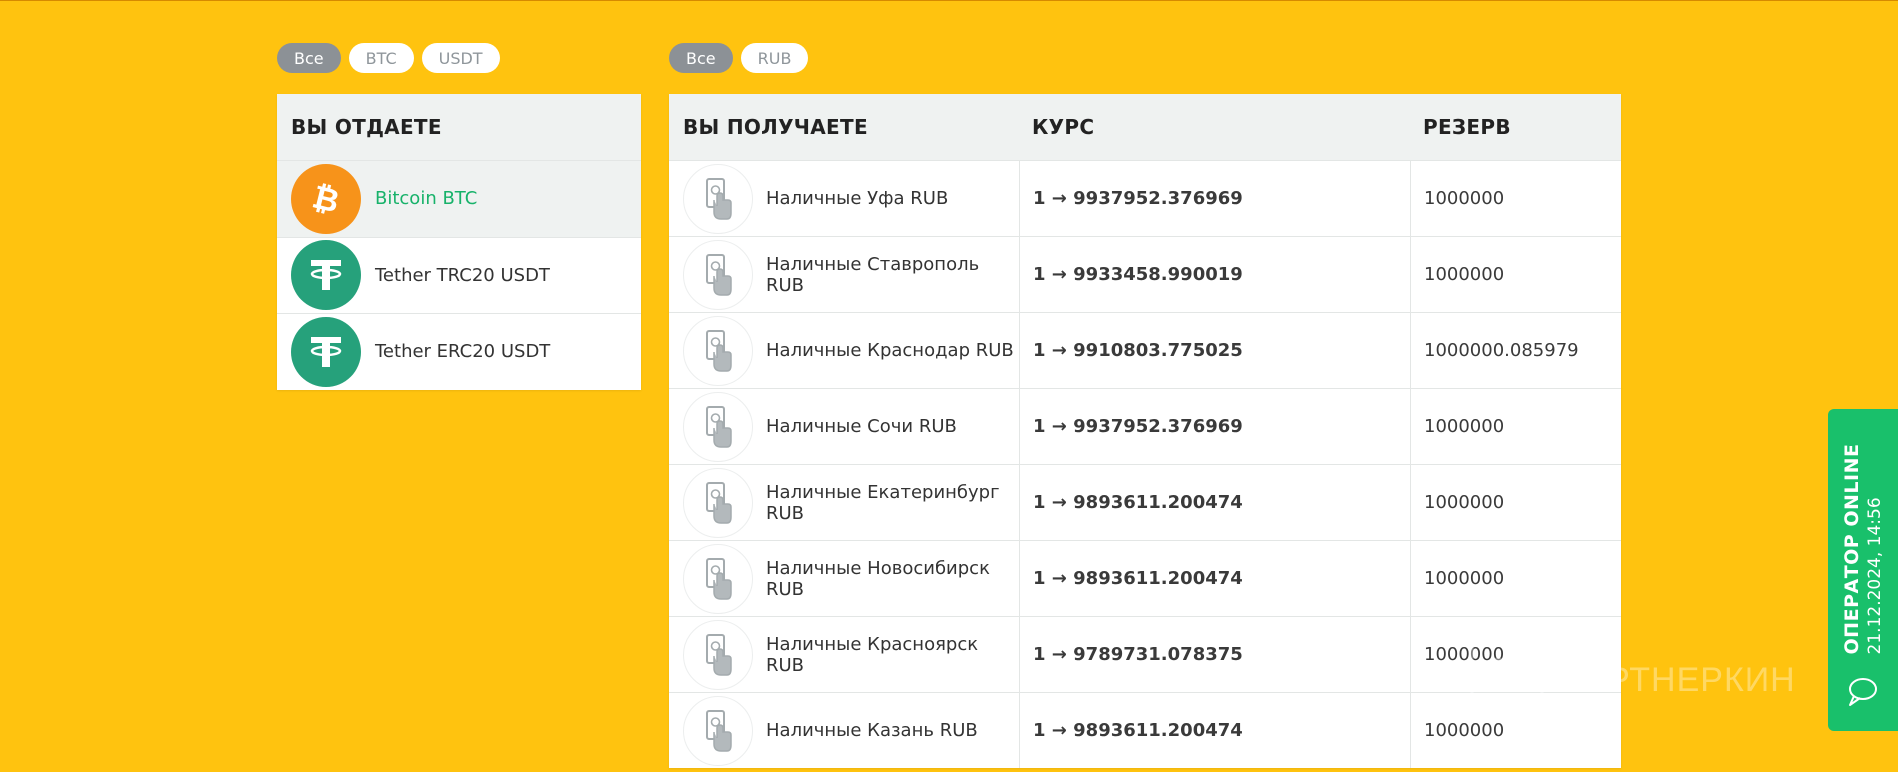 The width and height of the screenshot is (1898, 772). I want to click on rate-cell: 1 → 9910803.775025, so click(1214, 350).